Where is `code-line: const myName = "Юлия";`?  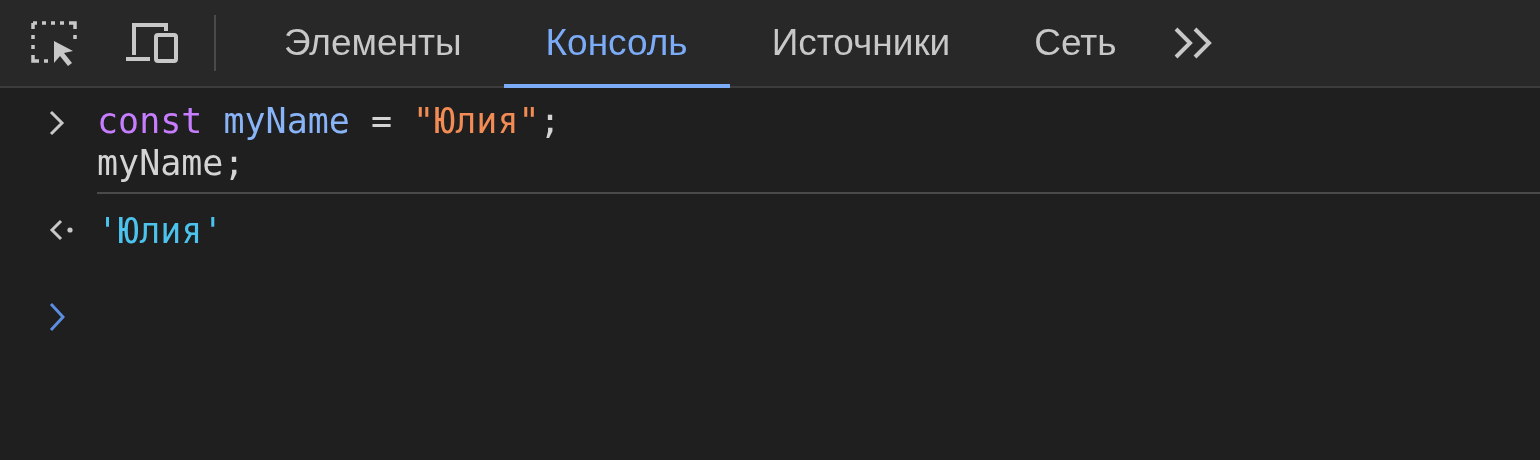 code-line: const myName = "Юлия"; is located at coordinates (329, 121).